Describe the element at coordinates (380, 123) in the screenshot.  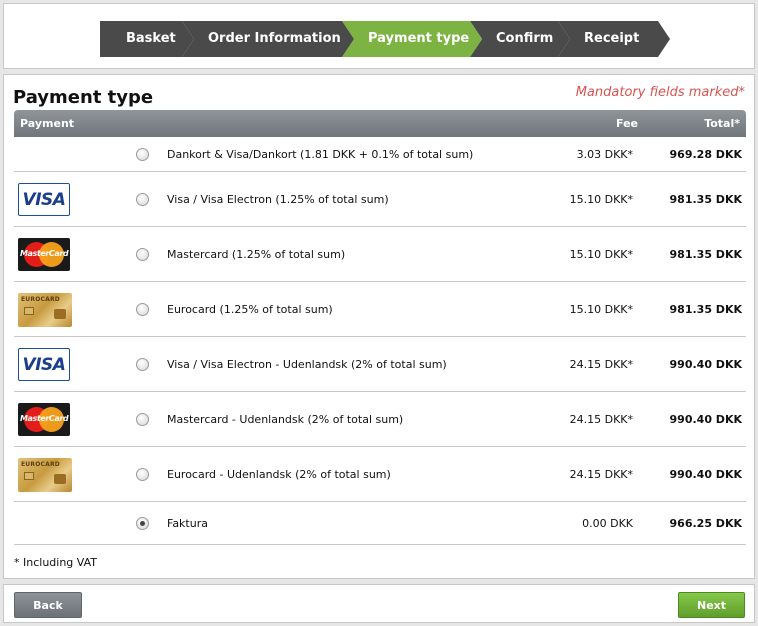
I see `table-header: Payment Fee Total*` at that location.